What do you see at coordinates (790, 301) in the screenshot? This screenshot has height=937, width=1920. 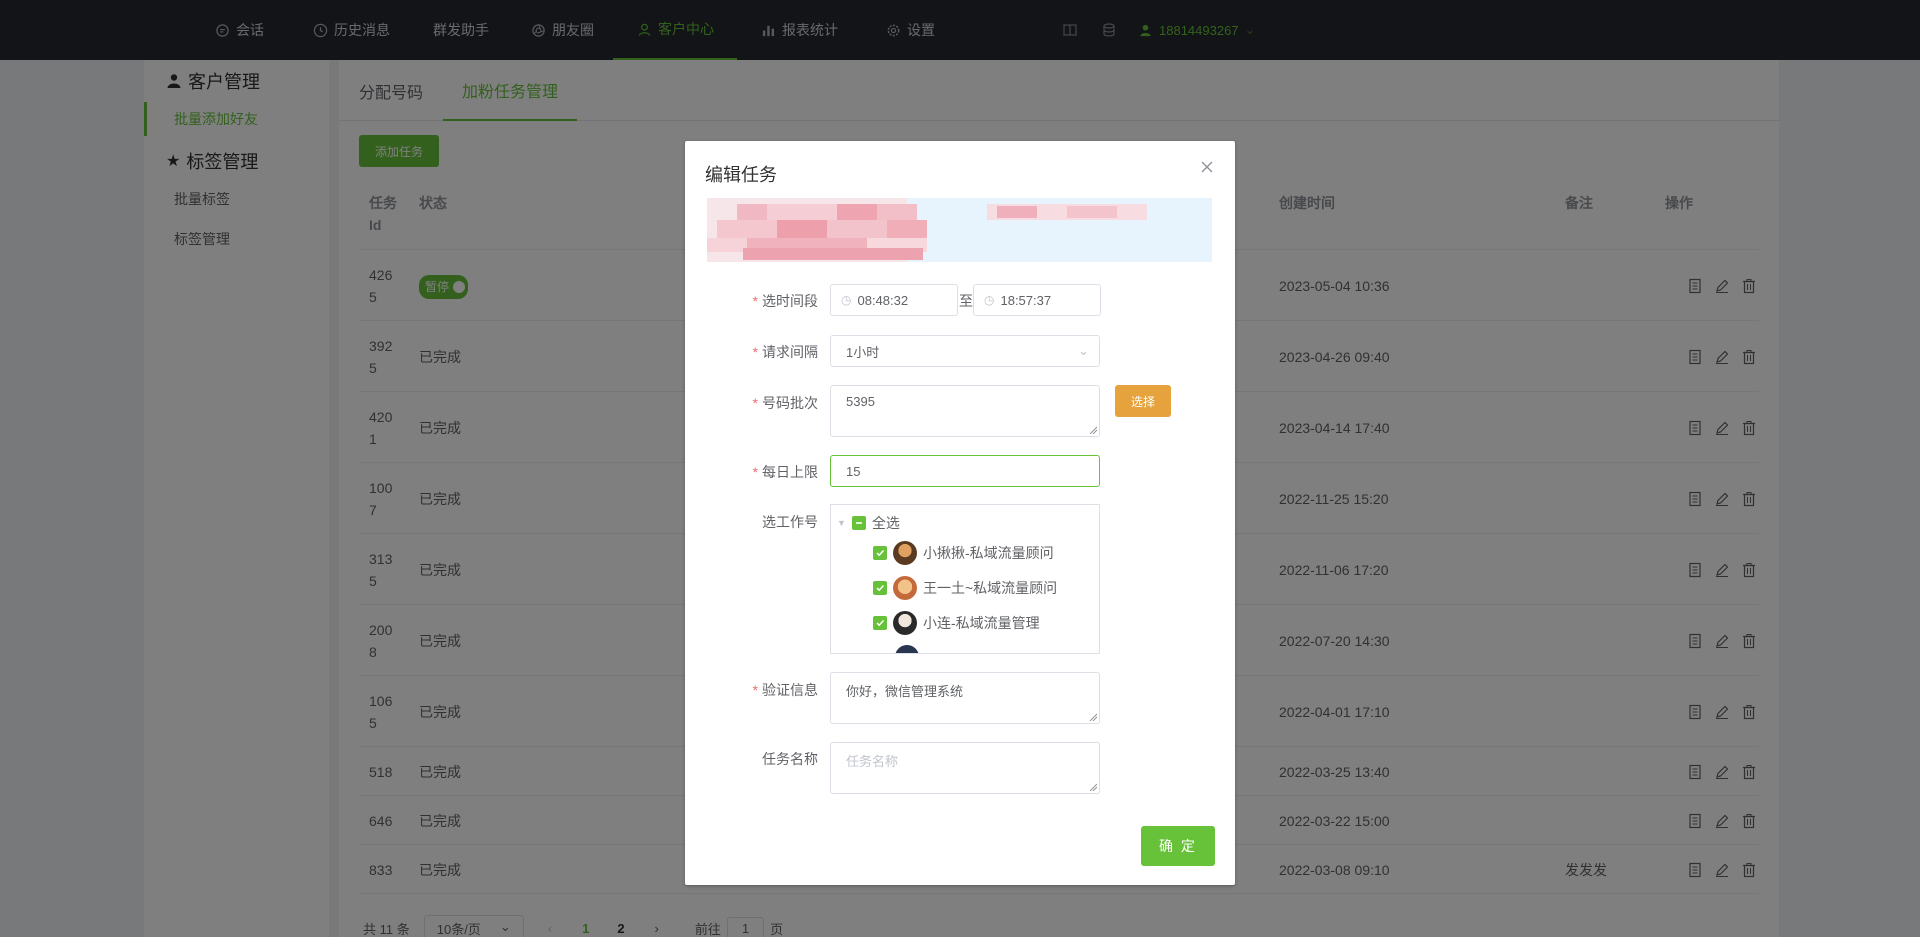 I see `label-text: 选时间段` at bounding box center [790, 301].